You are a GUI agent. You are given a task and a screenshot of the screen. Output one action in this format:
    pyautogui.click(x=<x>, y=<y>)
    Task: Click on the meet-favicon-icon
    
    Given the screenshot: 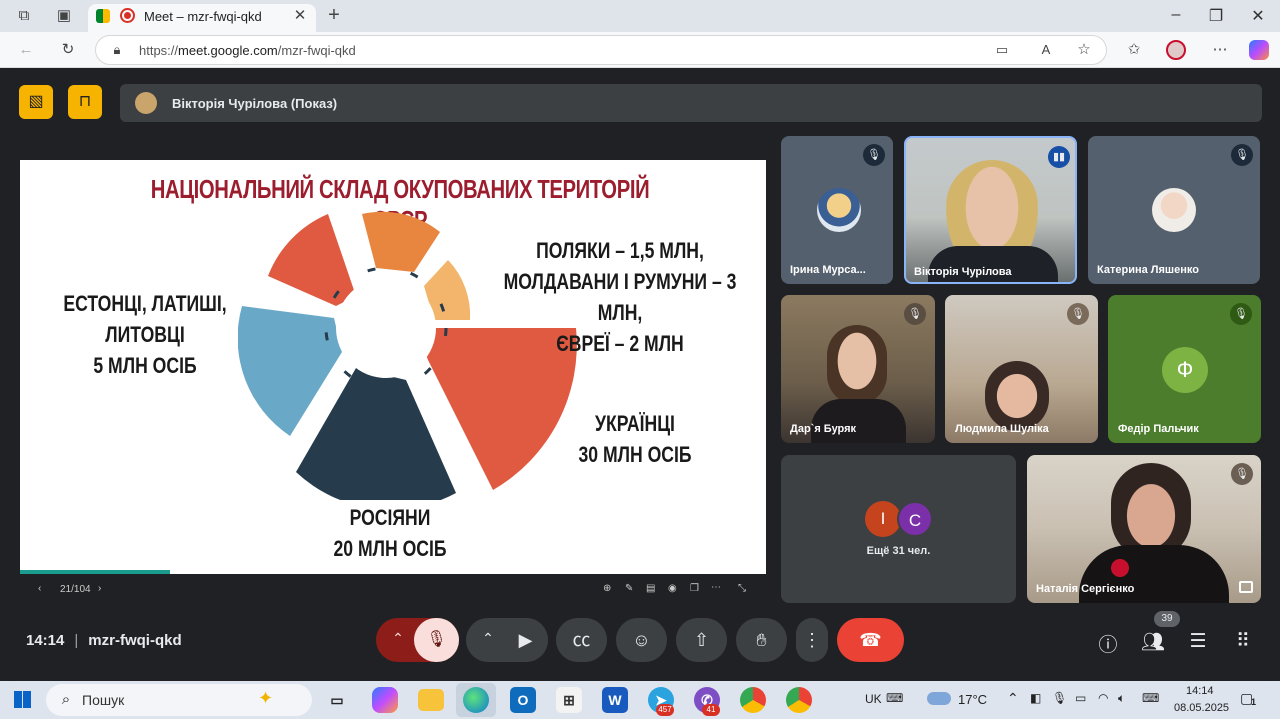 What is the action you would take?
    pyautogui.click(x=103, y=16)
    